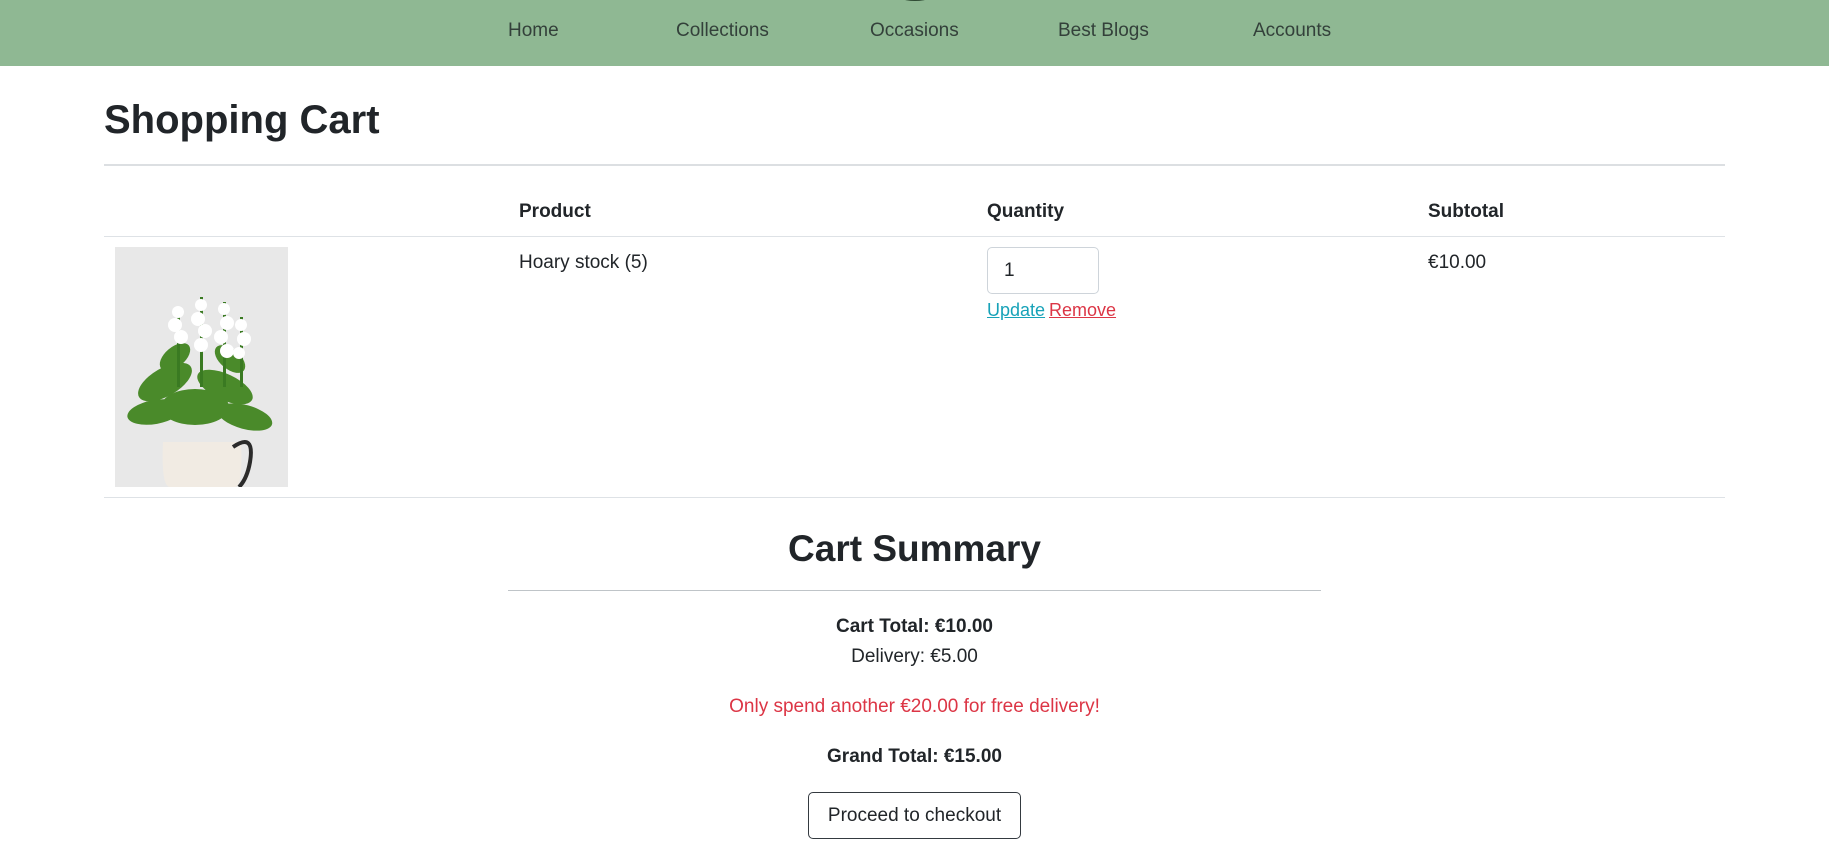 This screenshot has width=1829, height=858. What do you see at coordinates (914, 626) in the screenshot?
I see `cart-total: Cart Total: €10.00` at bounding box center [914, 626].